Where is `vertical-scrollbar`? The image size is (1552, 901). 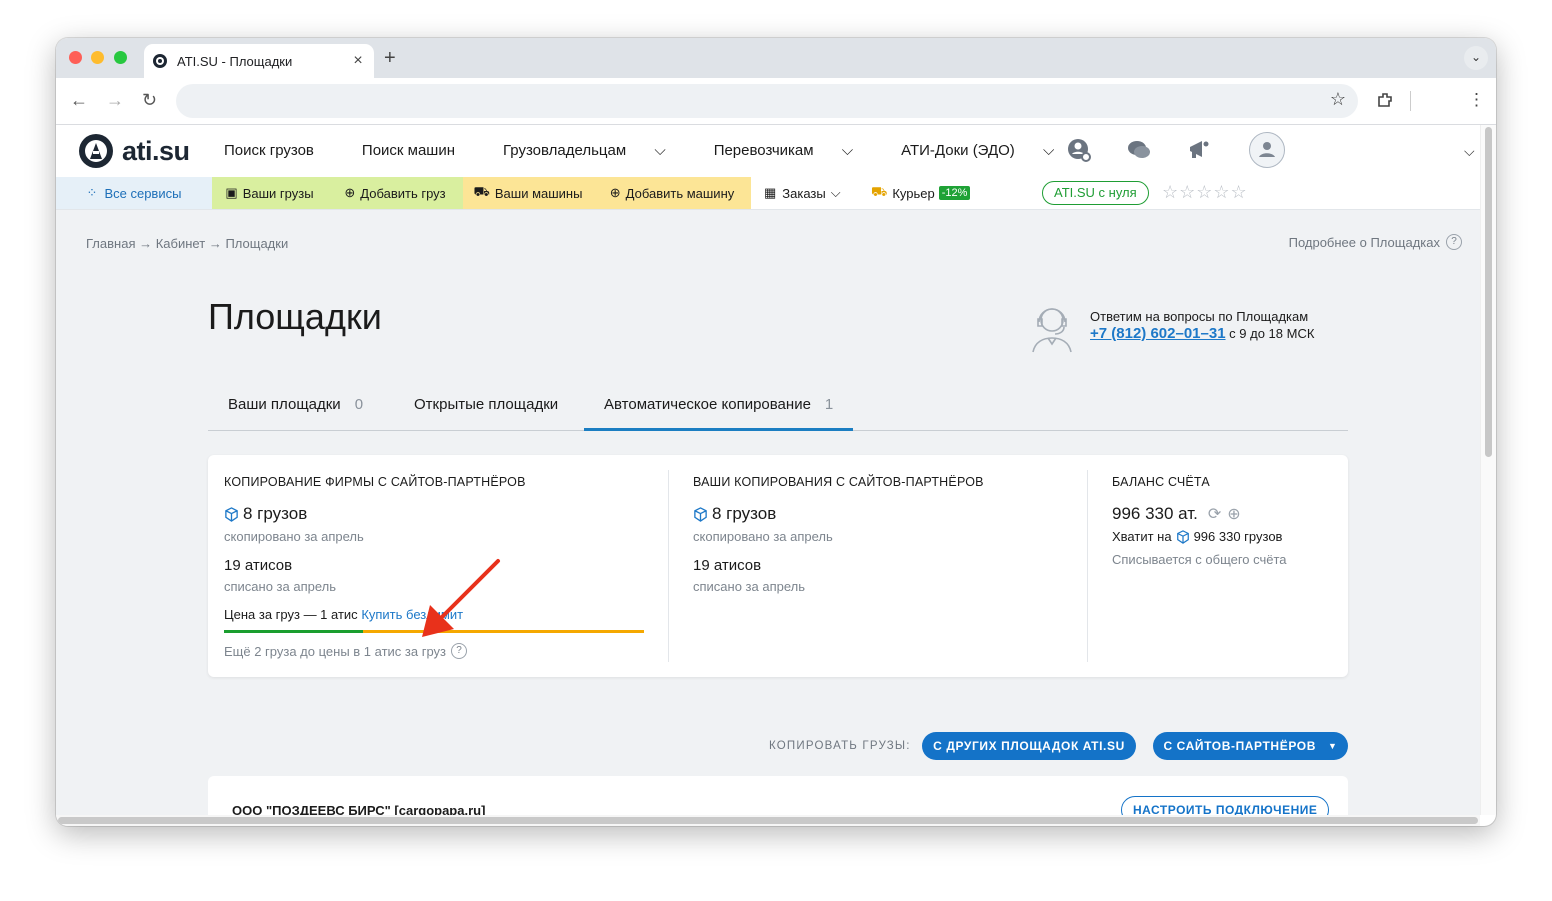 vertical-scrollbar is located at coordinates (1488, 470).